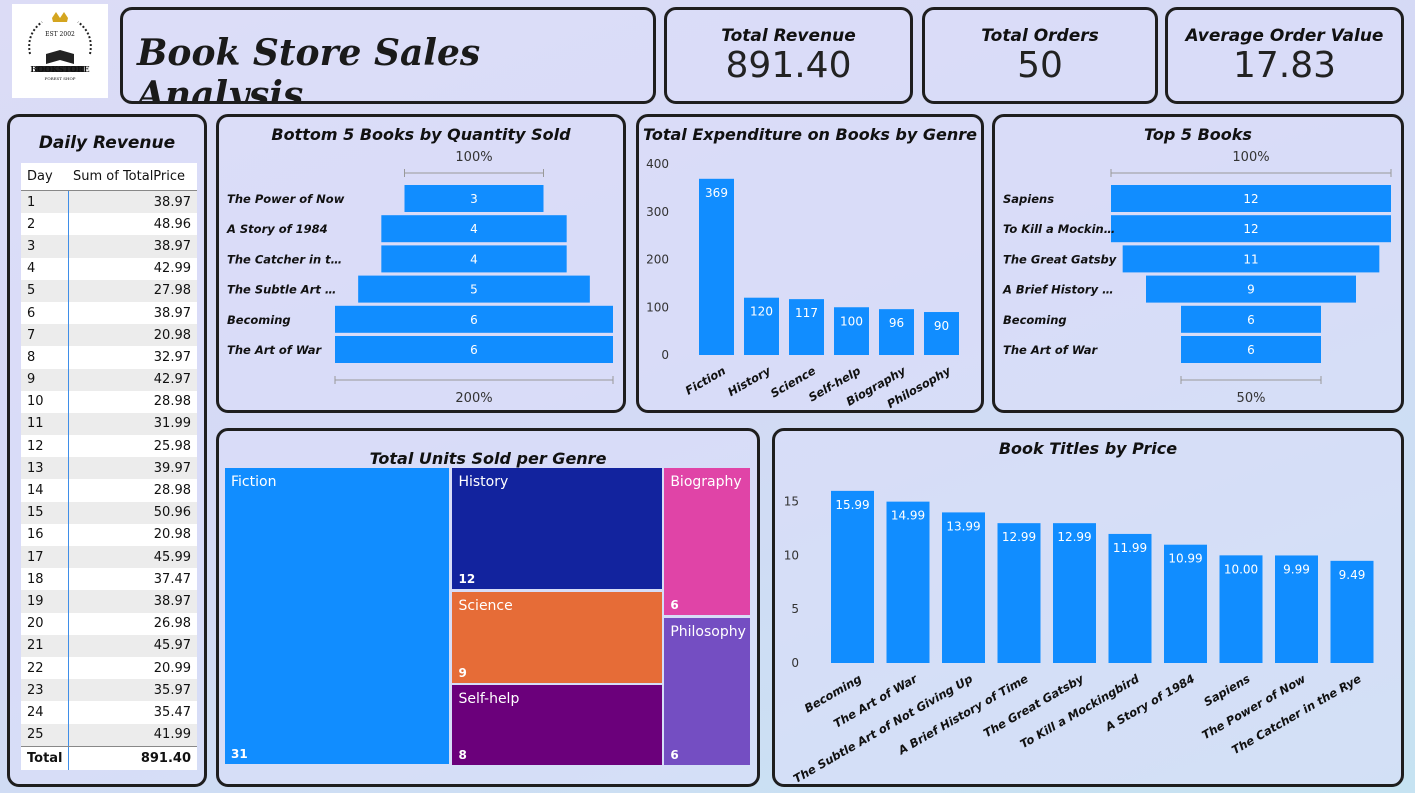 Image resolution: width=1415 pixels, height=793 pixels. I want to click on cell-revenue: 35.97, so click(172, 690).